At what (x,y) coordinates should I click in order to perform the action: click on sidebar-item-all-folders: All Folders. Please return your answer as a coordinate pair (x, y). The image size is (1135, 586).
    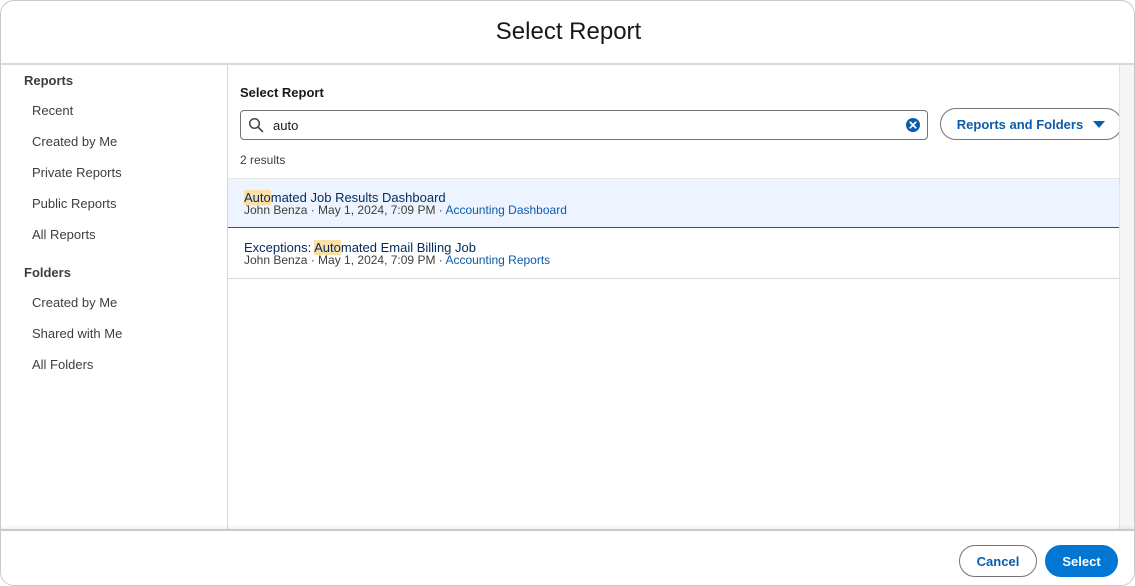
    Looking at the image, I should click on (62, 364).